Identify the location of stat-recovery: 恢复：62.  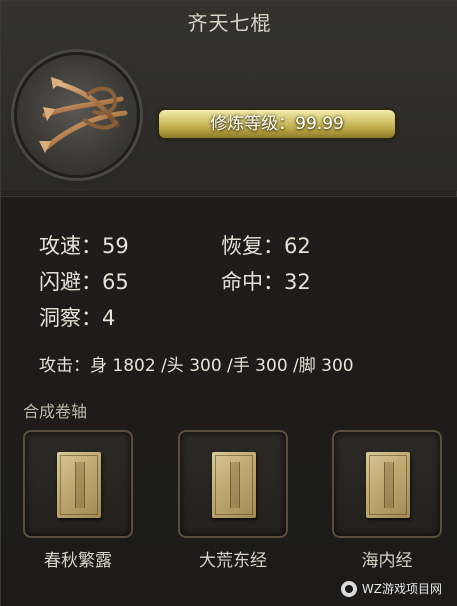
(266, 246).